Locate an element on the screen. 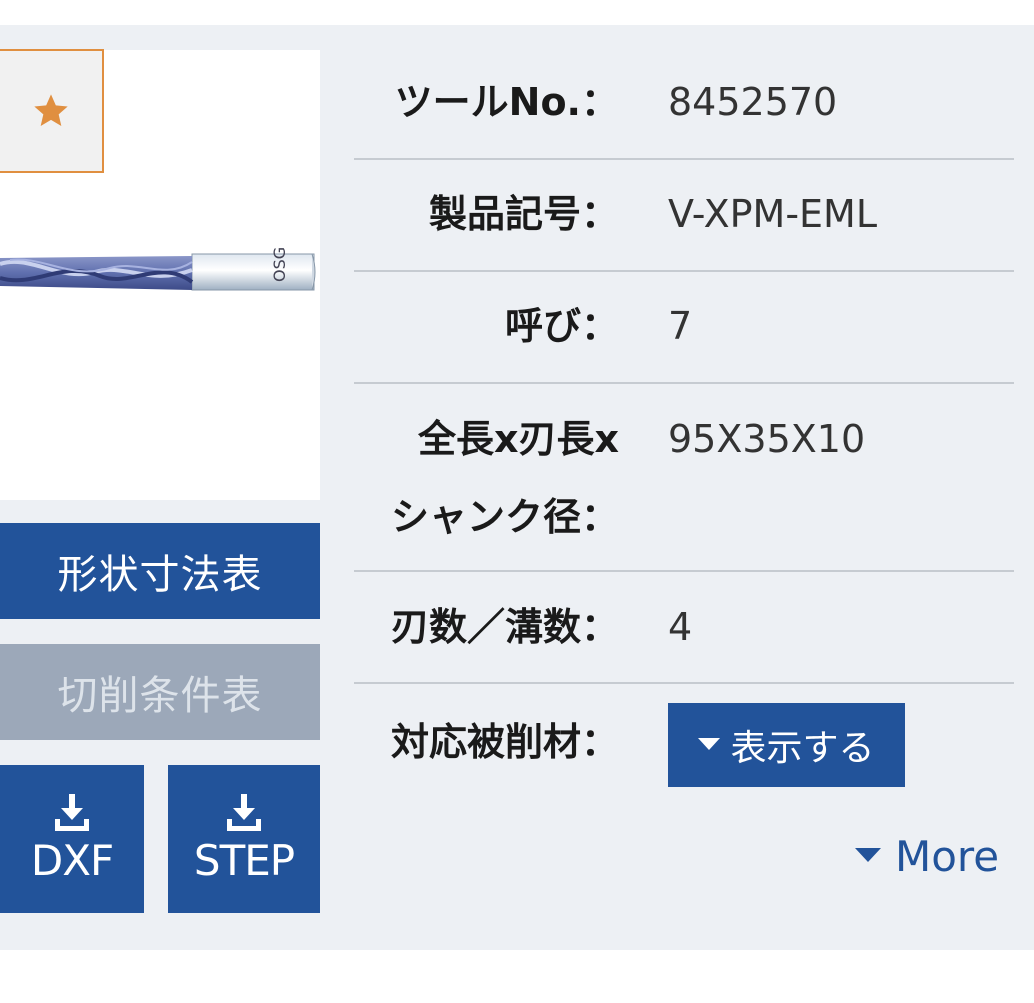 The image size is (1034, 1003). spec-value: V-XPM-EML is located at coordinates (772, 214).